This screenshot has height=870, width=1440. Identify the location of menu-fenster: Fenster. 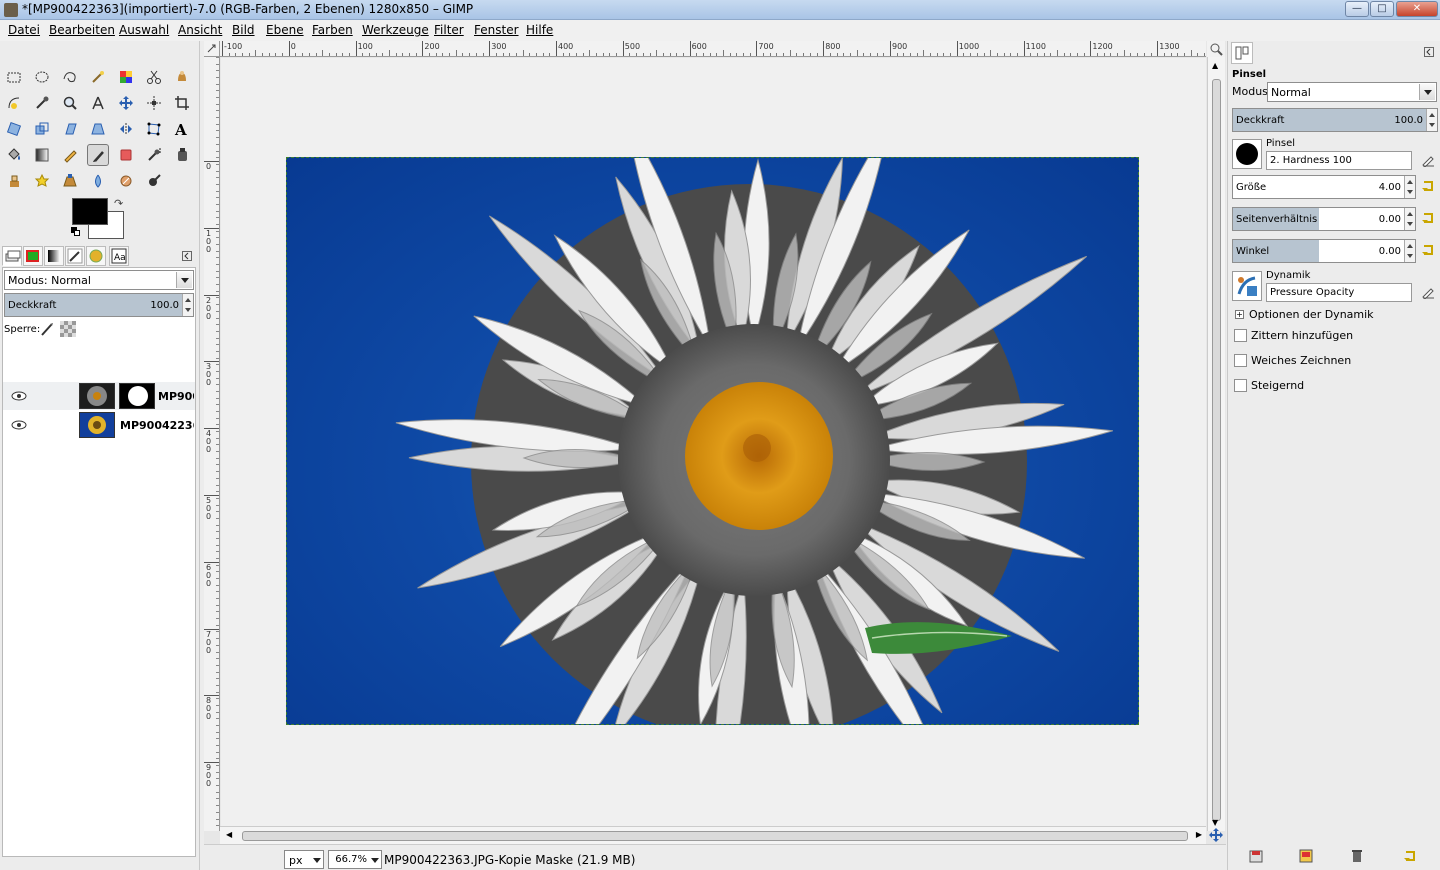
(496, 30).